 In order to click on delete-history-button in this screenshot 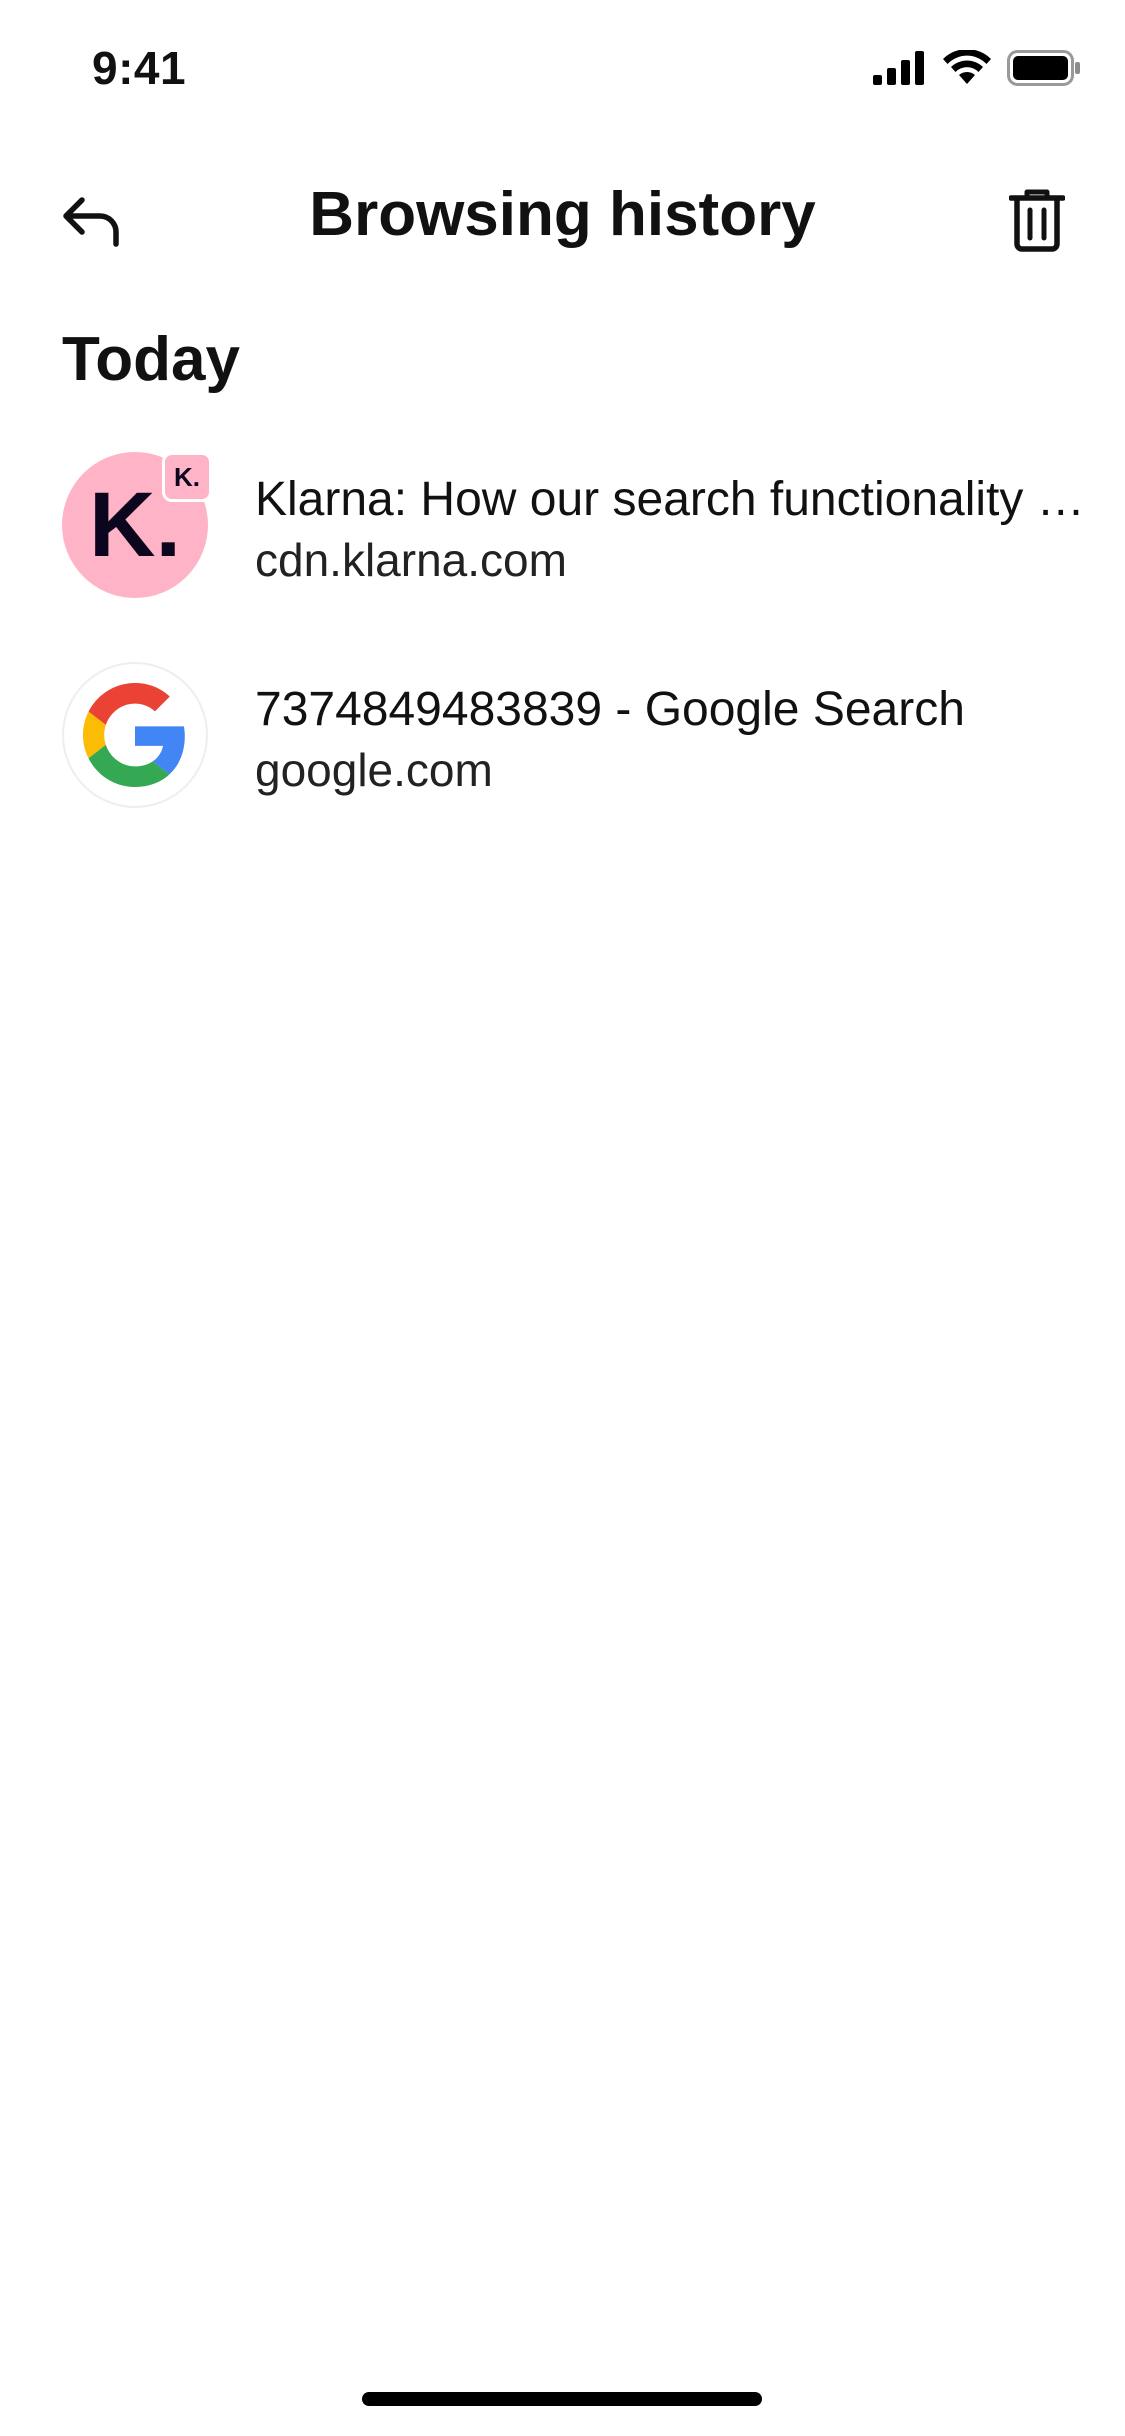, I will do `click(1037, 222)`.